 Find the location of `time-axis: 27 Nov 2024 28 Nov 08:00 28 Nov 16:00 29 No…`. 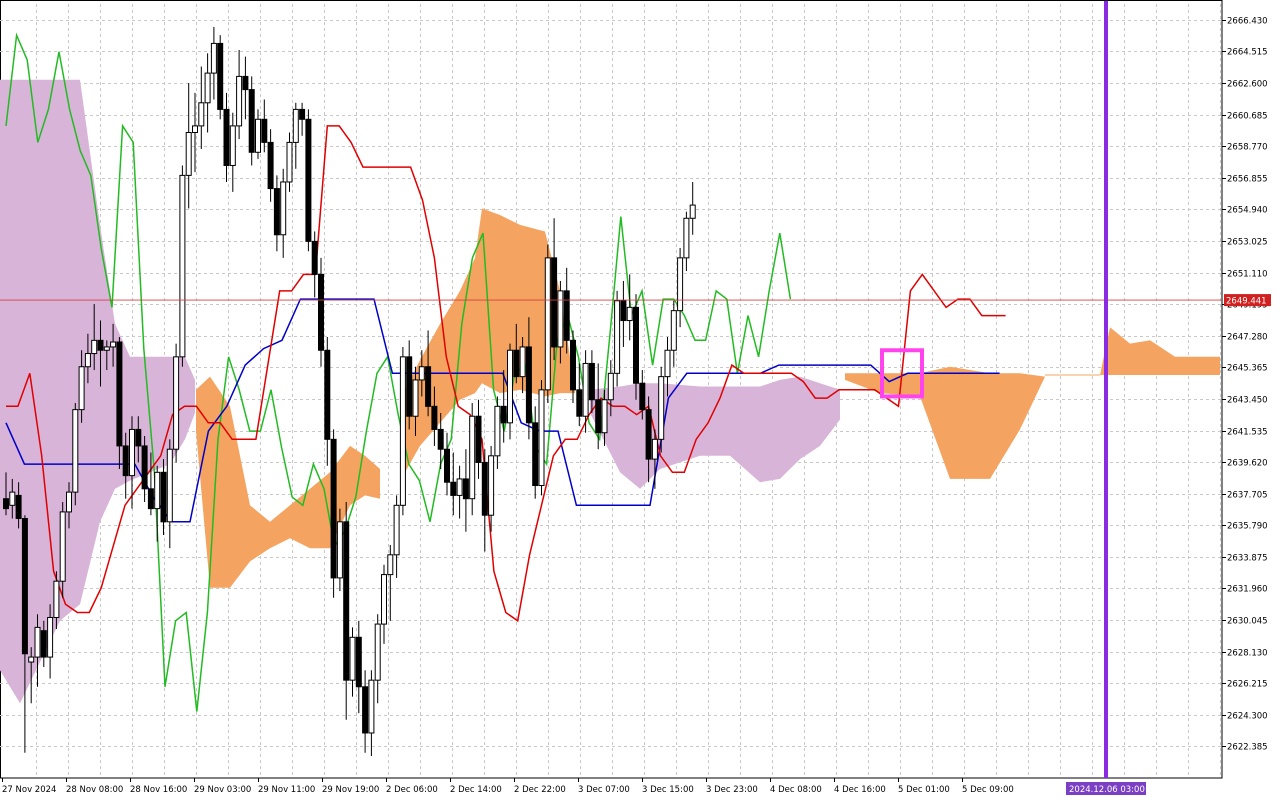

time-axis: 27 Nov 2024 28 Nov 08:00 28 Nov 16:00 29 No… is located at coordinates (574, 786).